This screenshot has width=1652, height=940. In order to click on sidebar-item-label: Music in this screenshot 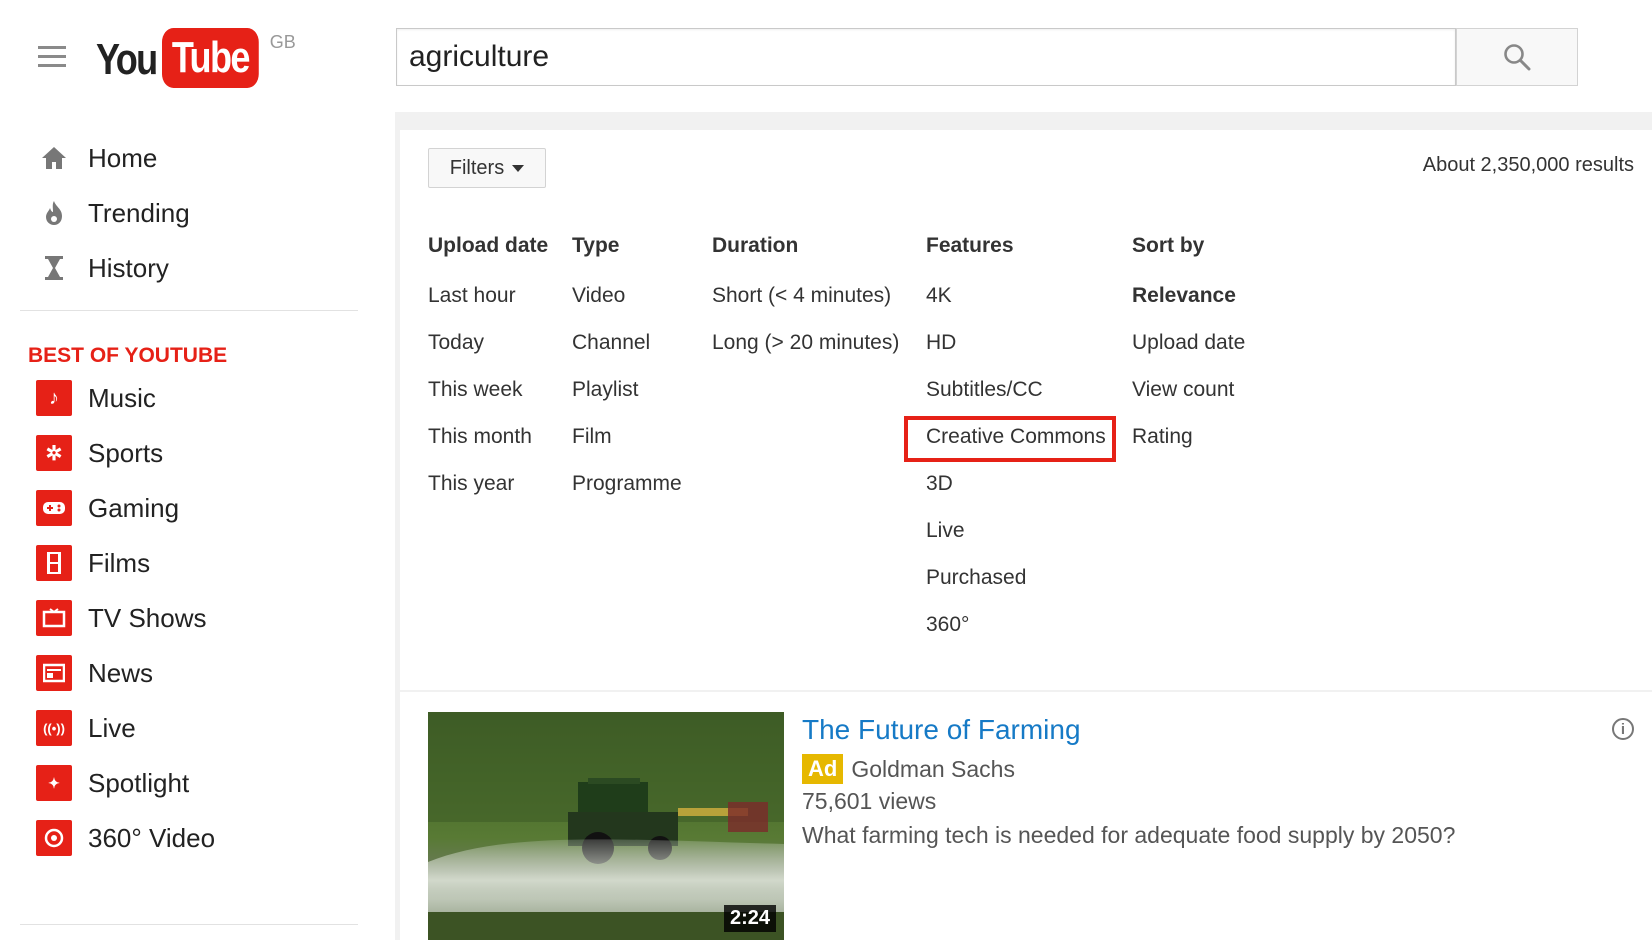, I will do `click(122, 397)`.